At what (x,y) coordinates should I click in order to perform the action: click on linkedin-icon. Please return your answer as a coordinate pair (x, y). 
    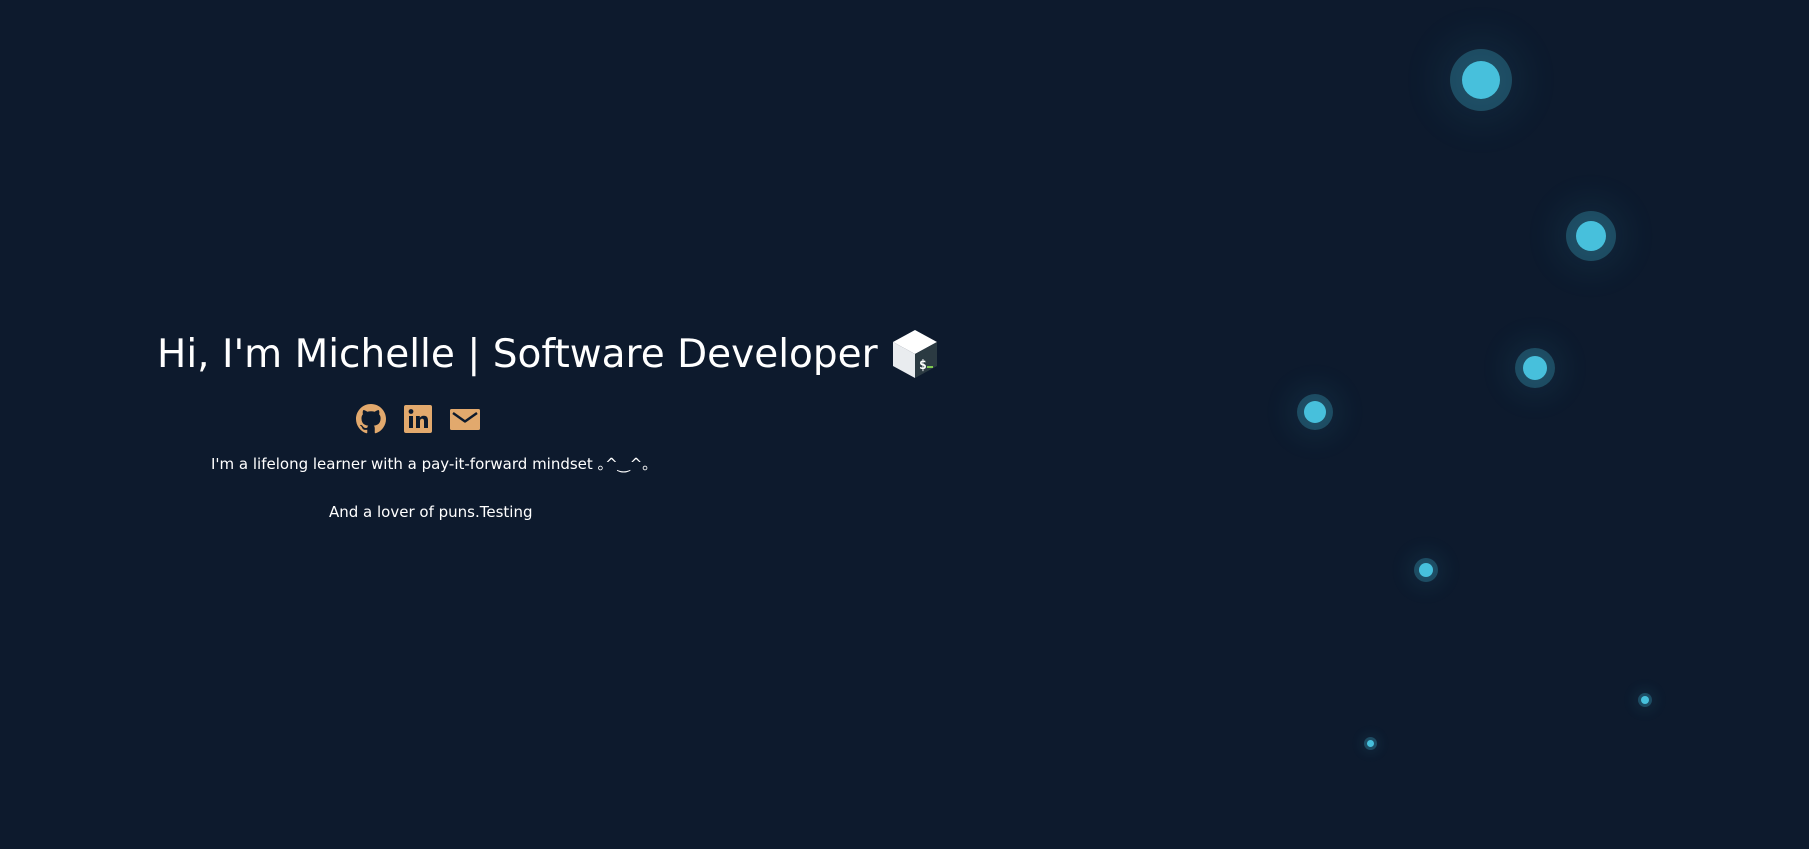
    Looking at the image, I should click on (418, 419).